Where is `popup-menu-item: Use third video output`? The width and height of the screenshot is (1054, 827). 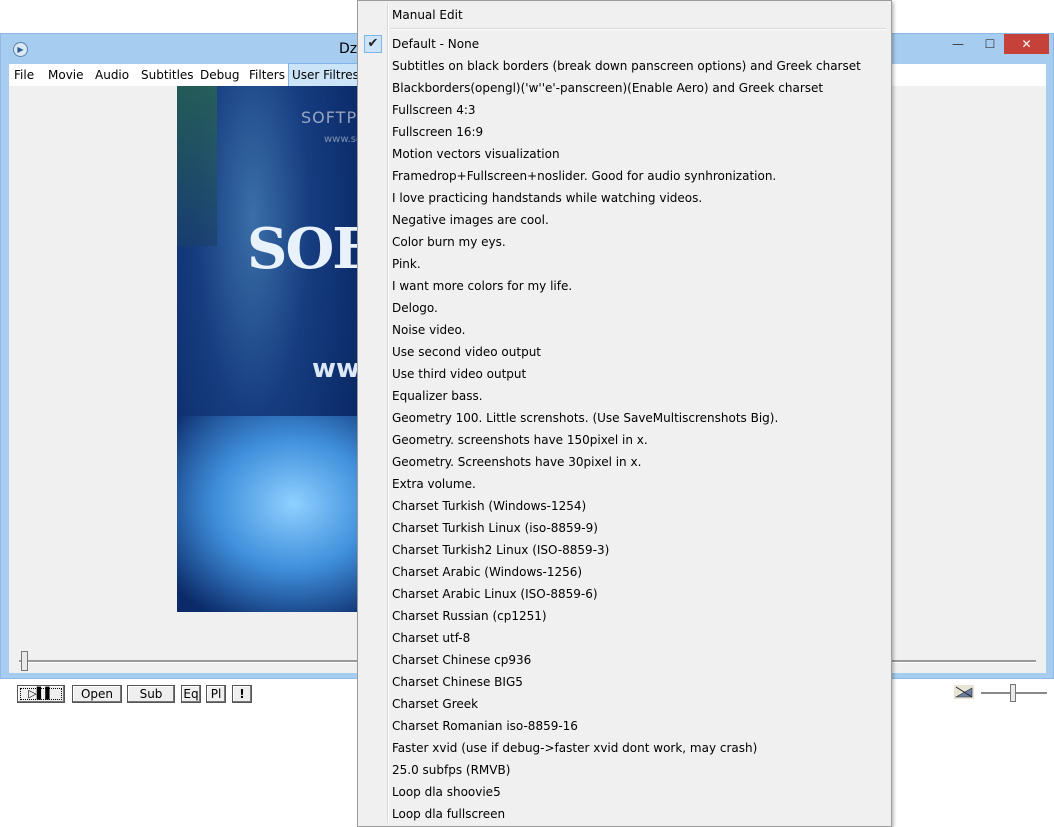
popup-menu-item: Use third video output is located at coordinates (624, 374).